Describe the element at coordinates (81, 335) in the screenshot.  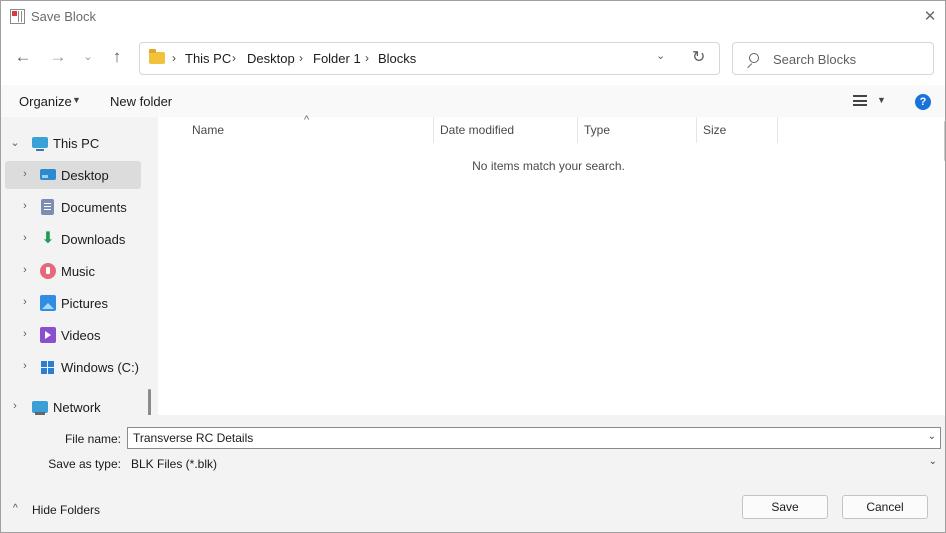
I see `sidebar-item-label: Videos` at that location.